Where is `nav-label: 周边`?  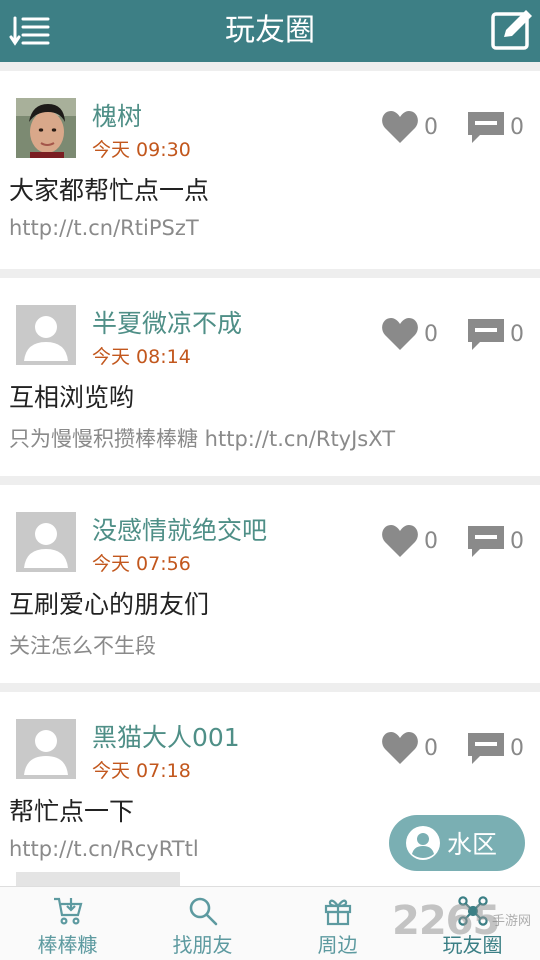 nav-label: 周边 is located at coordinates (337, 945).